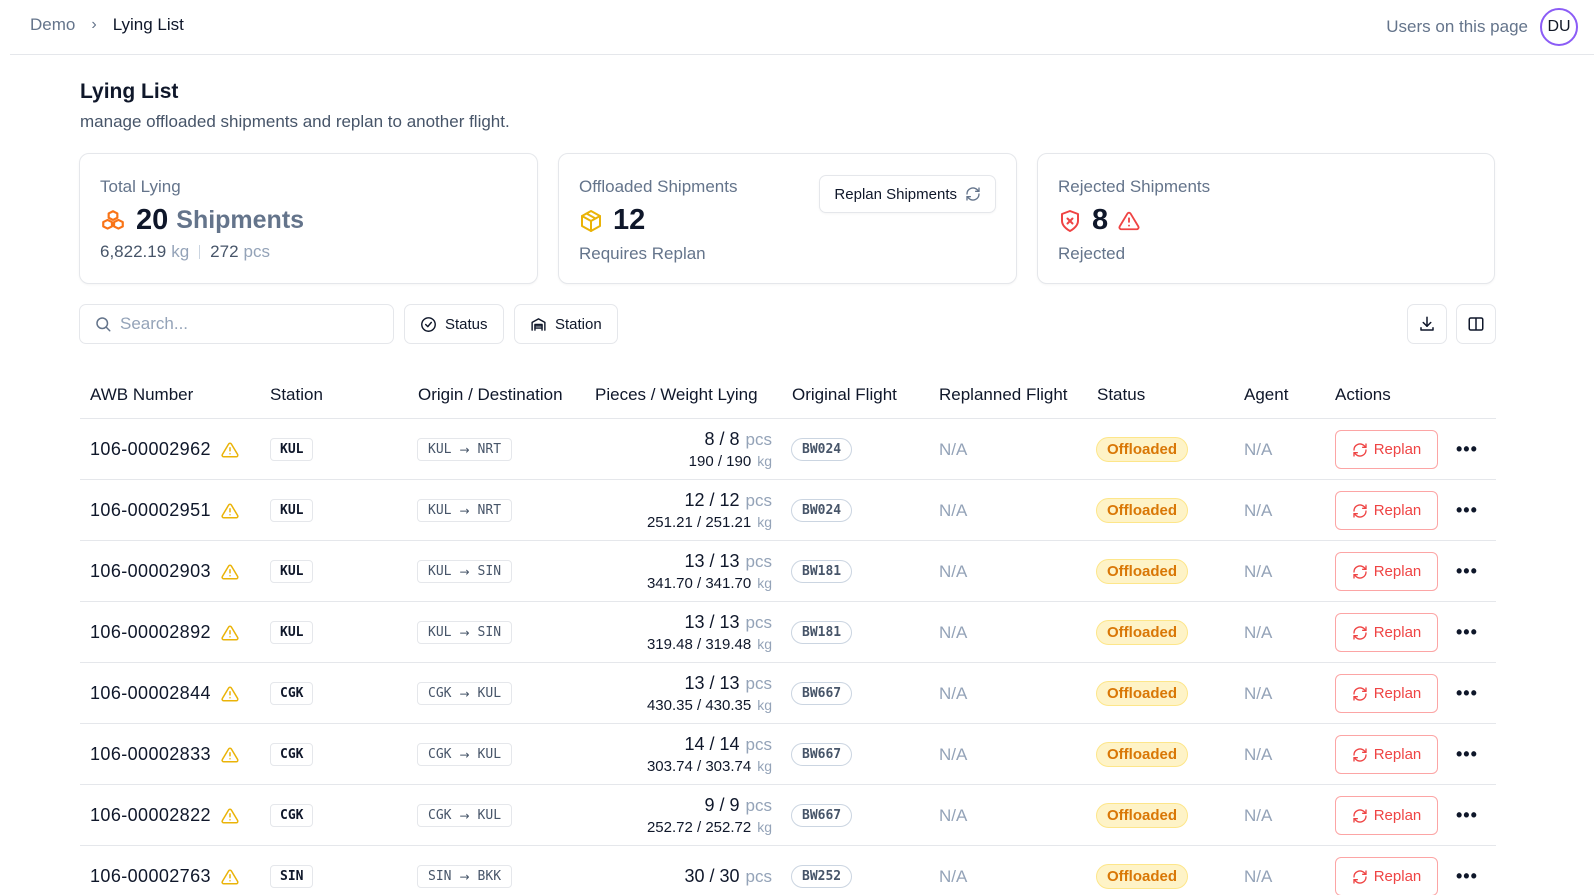 The width and height of the screenshot is (1594, 895). What do you see at coordinates (1363, 394) in the screenshot?
I see `header-actions: Actions` at bounding box center [1363, 394].